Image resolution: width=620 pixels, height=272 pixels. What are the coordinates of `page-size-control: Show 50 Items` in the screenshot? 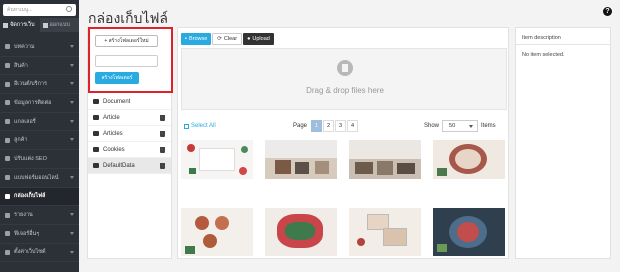 It's located at (460, 126).